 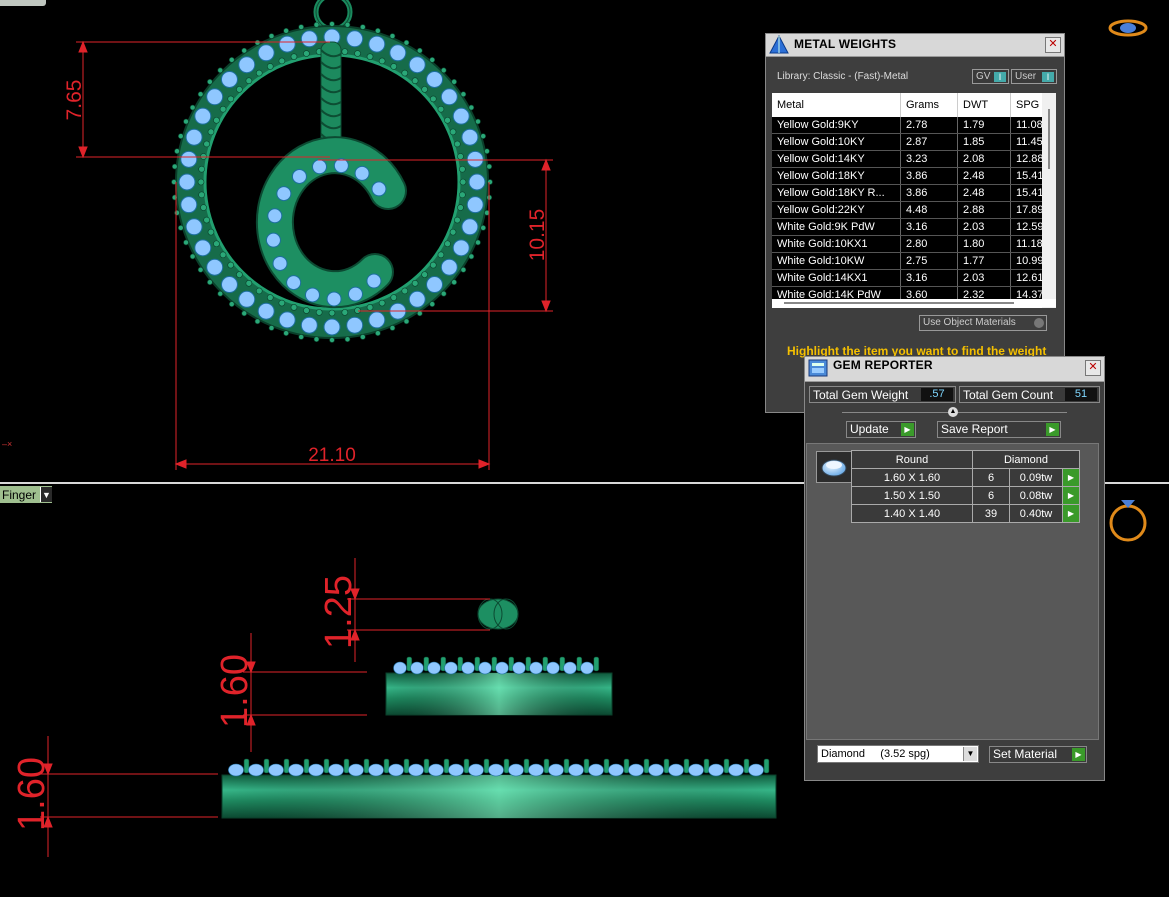 I want to click on metal-cell: White Gold:9K PdW, so click(x=836, y=227).